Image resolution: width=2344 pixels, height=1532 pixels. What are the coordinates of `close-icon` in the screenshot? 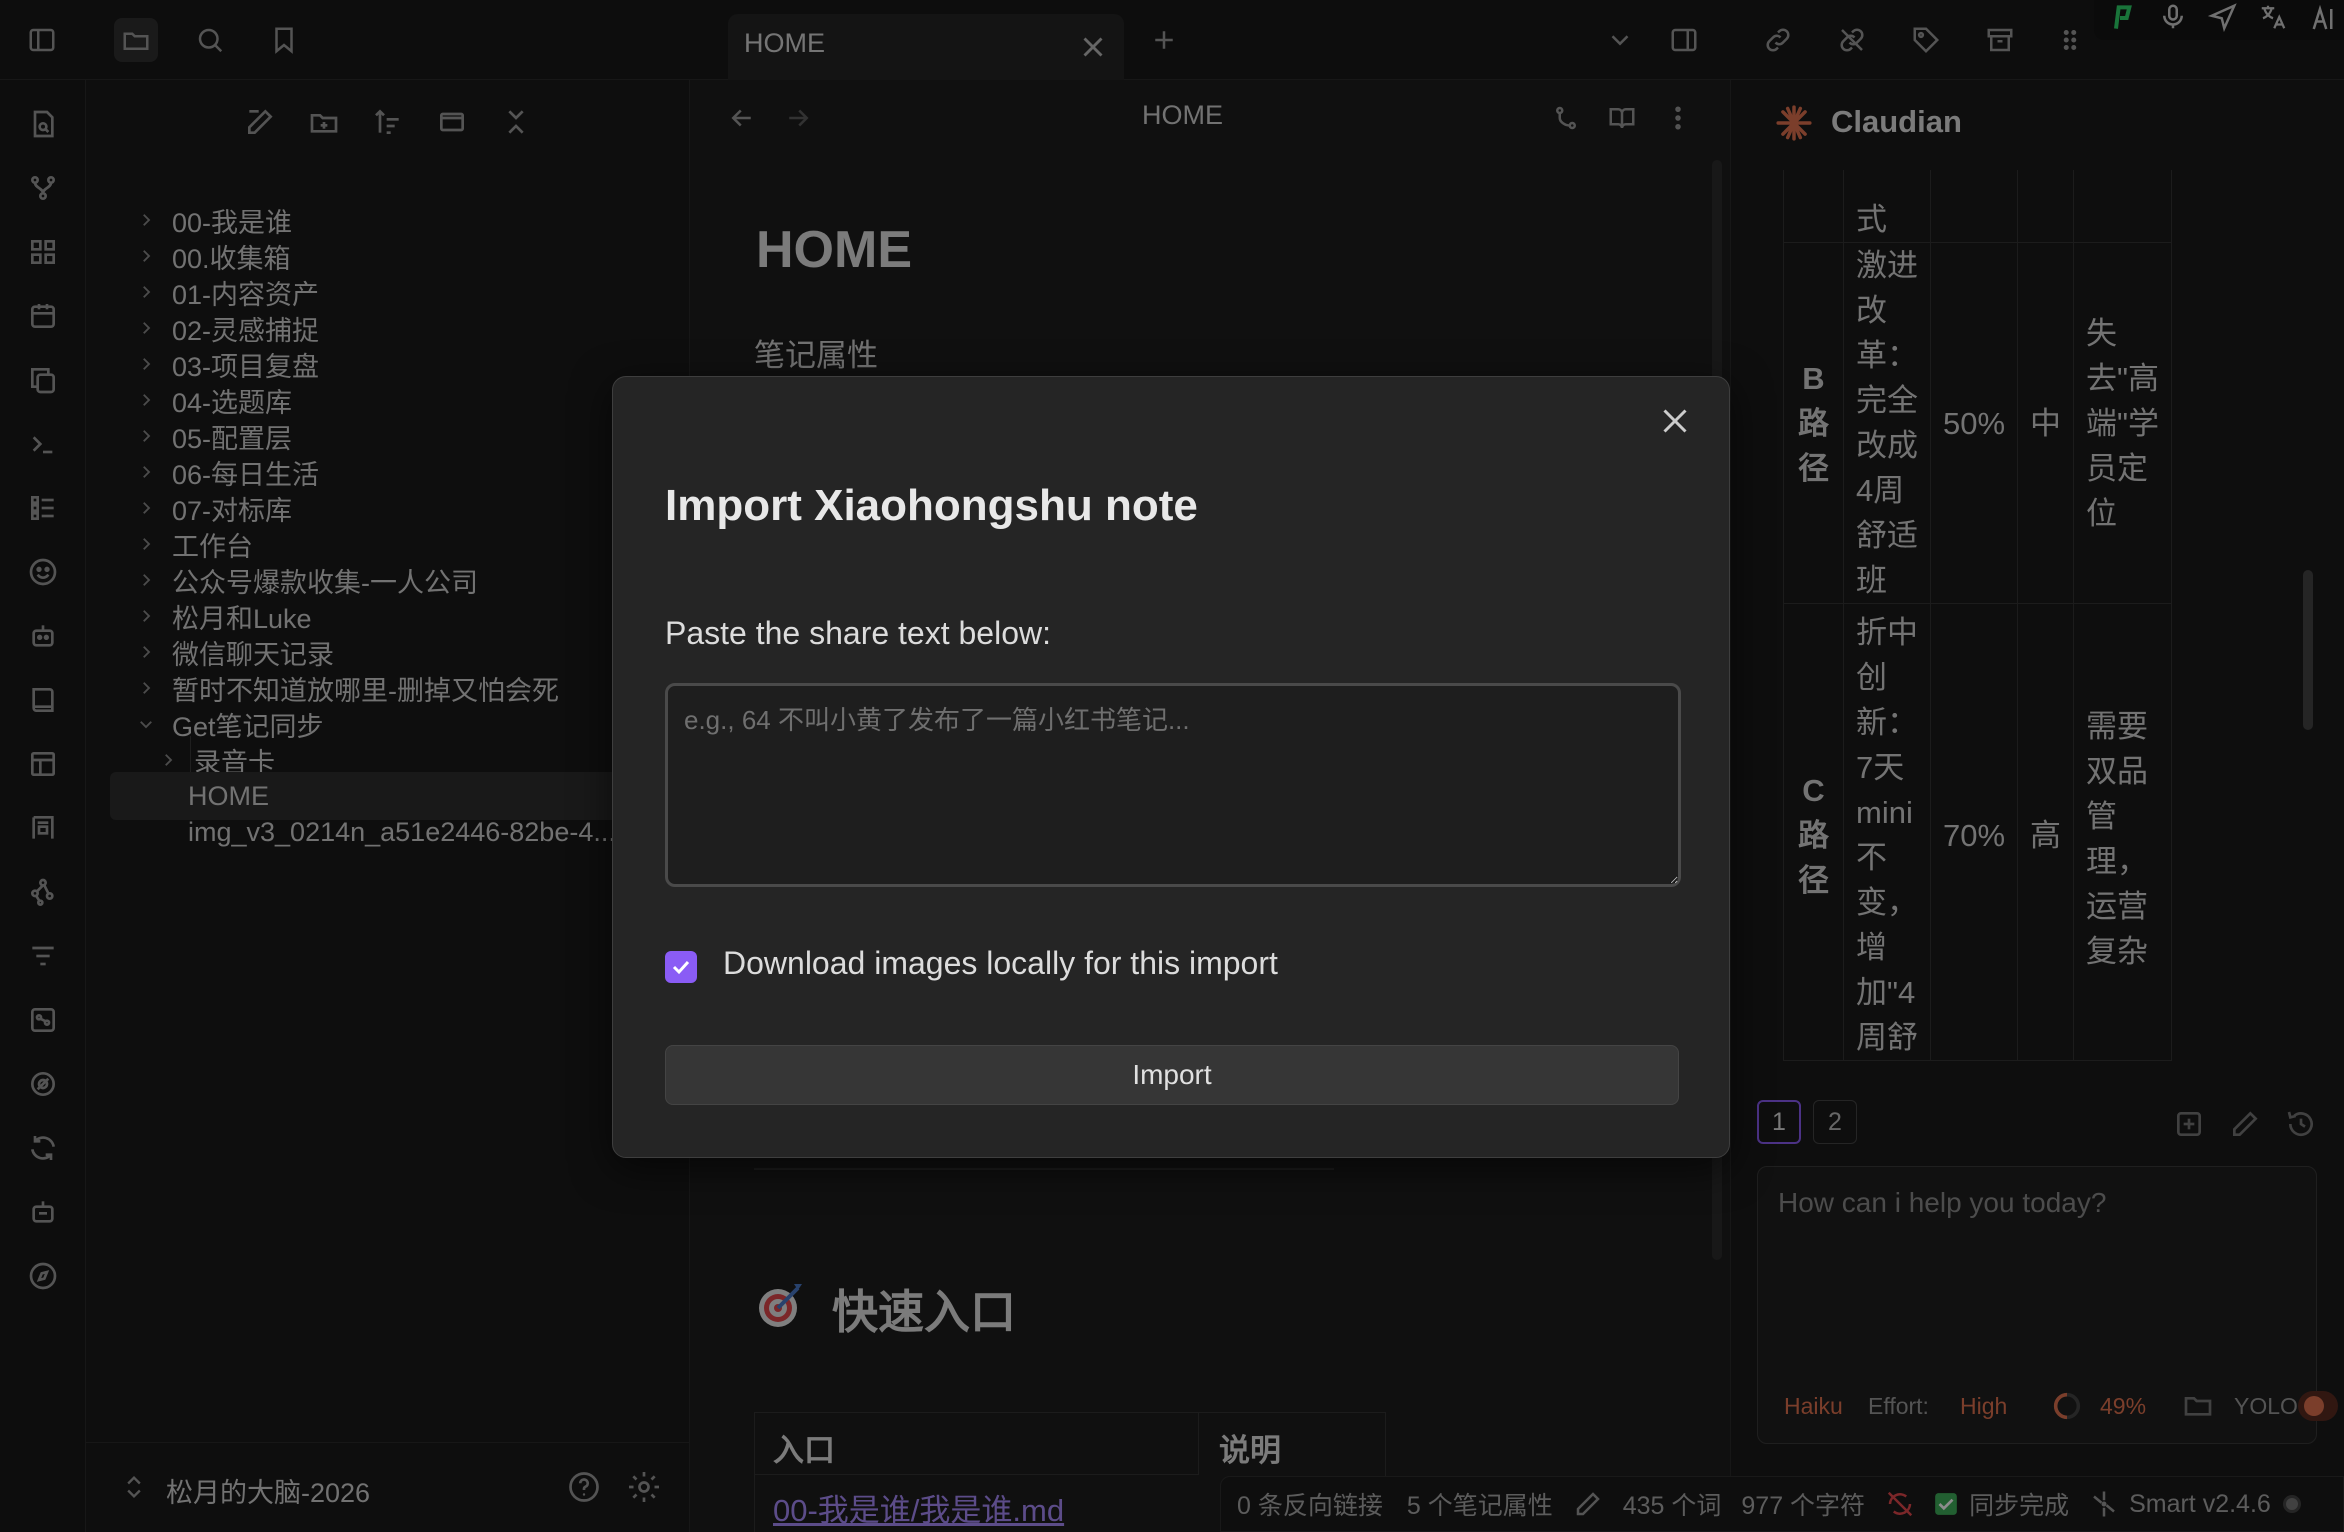 It's located at (1675, 421).